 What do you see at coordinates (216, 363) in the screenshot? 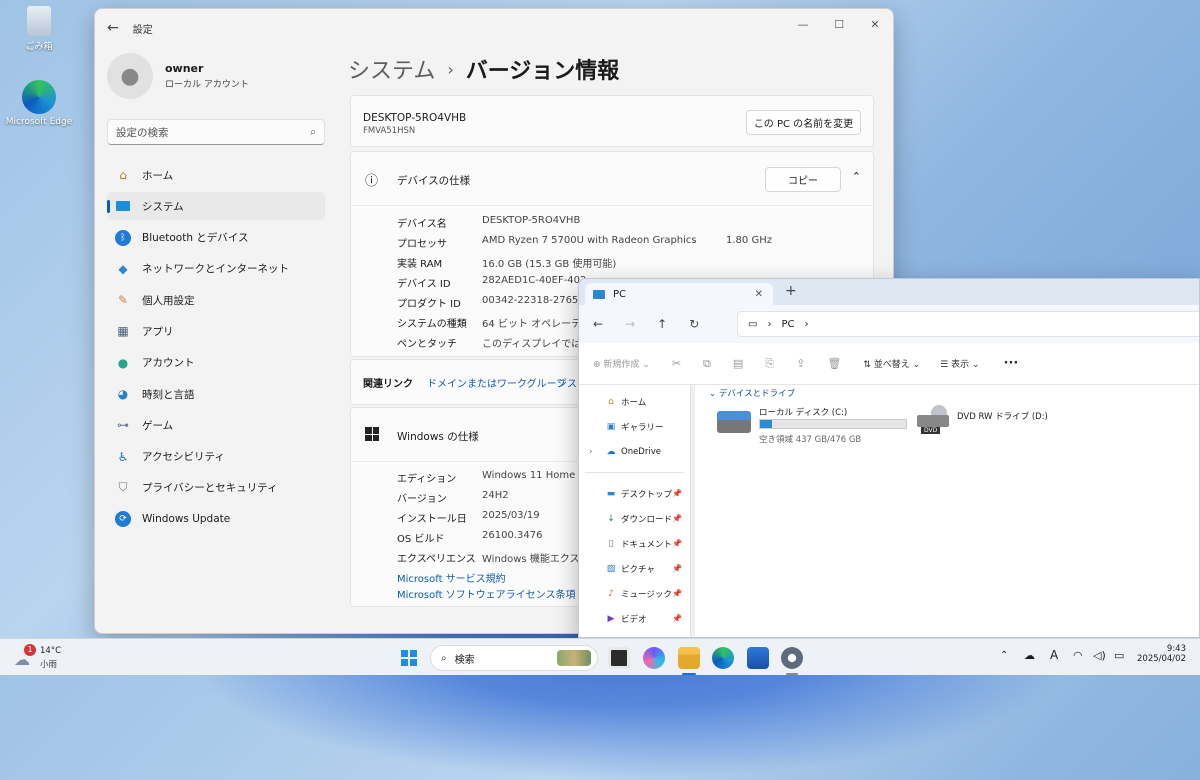
I see `nav-item-accounts: ● アカウント` at bounding box center [216, 363].